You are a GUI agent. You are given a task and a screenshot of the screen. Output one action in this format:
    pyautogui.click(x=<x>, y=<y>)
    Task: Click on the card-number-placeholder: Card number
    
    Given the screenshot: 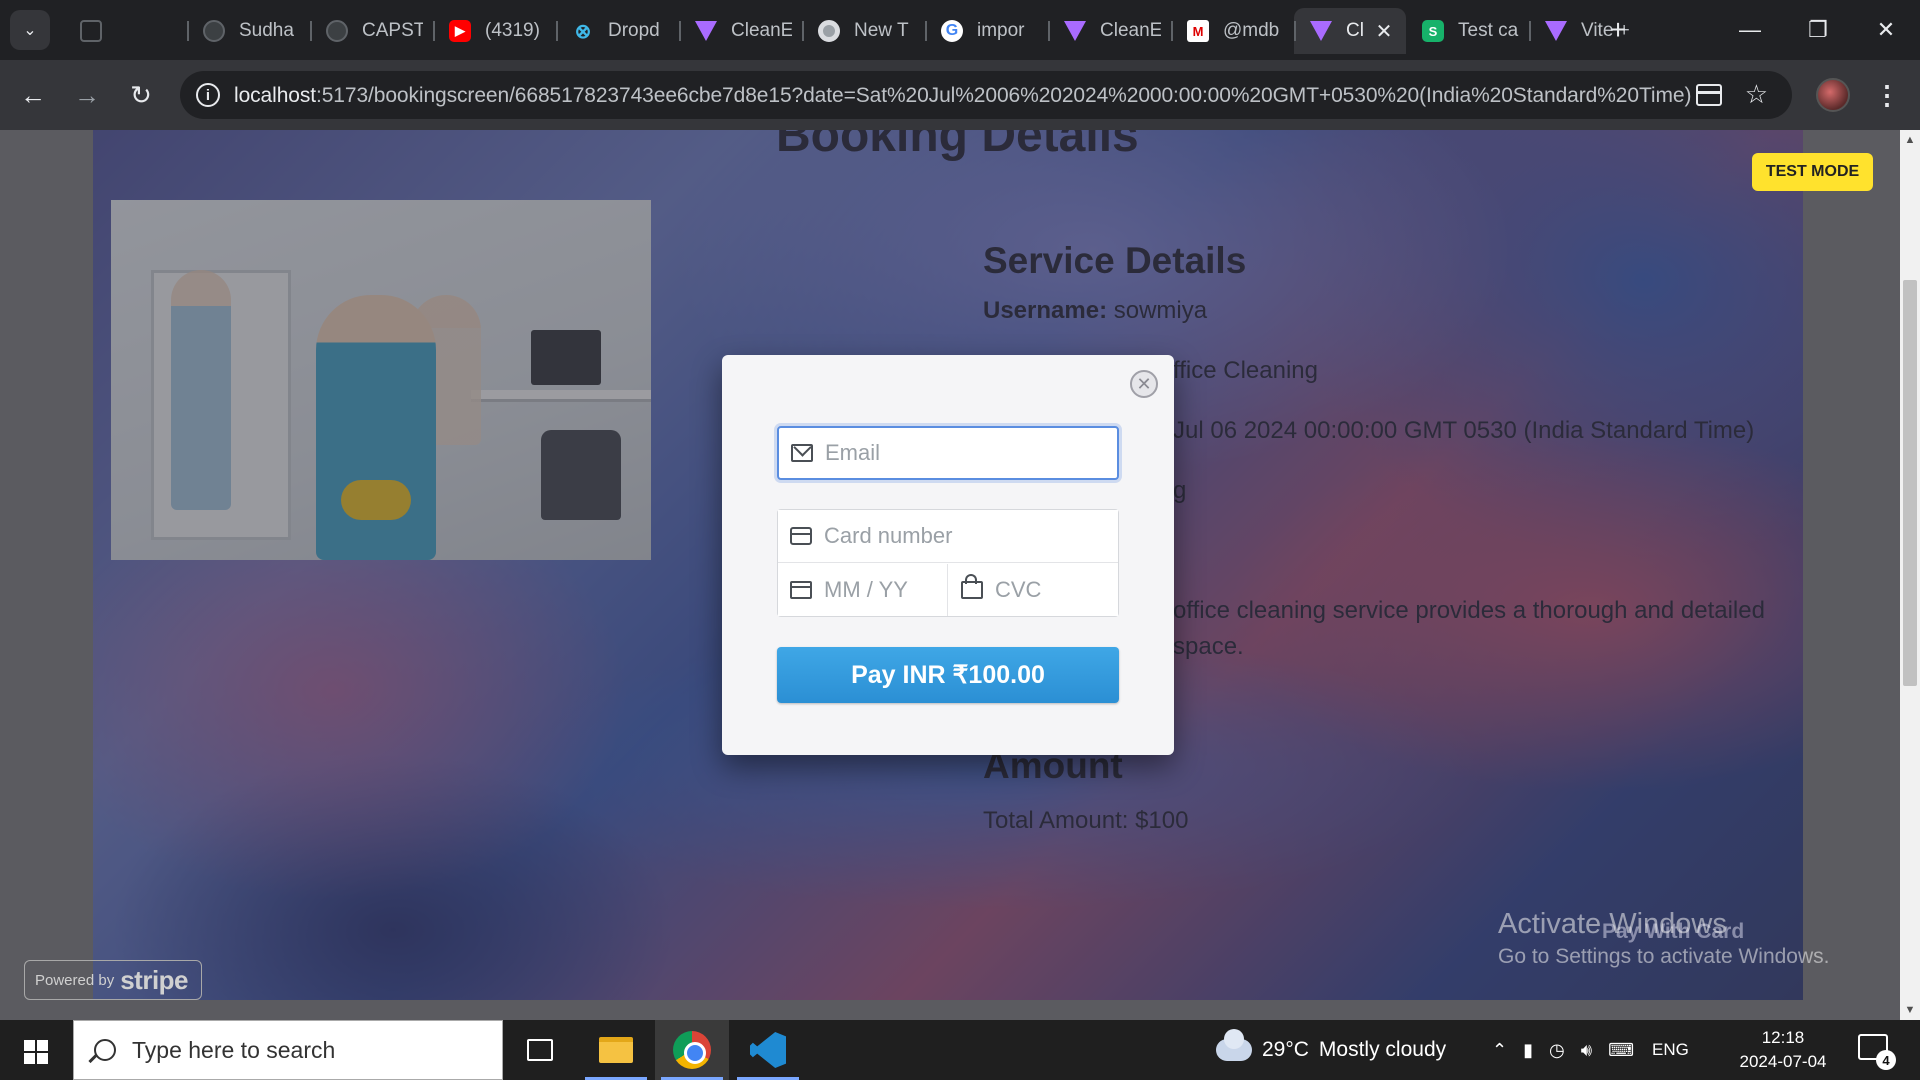 What is the action you would take?
    pyautogui.click(x=888, y=535)
    